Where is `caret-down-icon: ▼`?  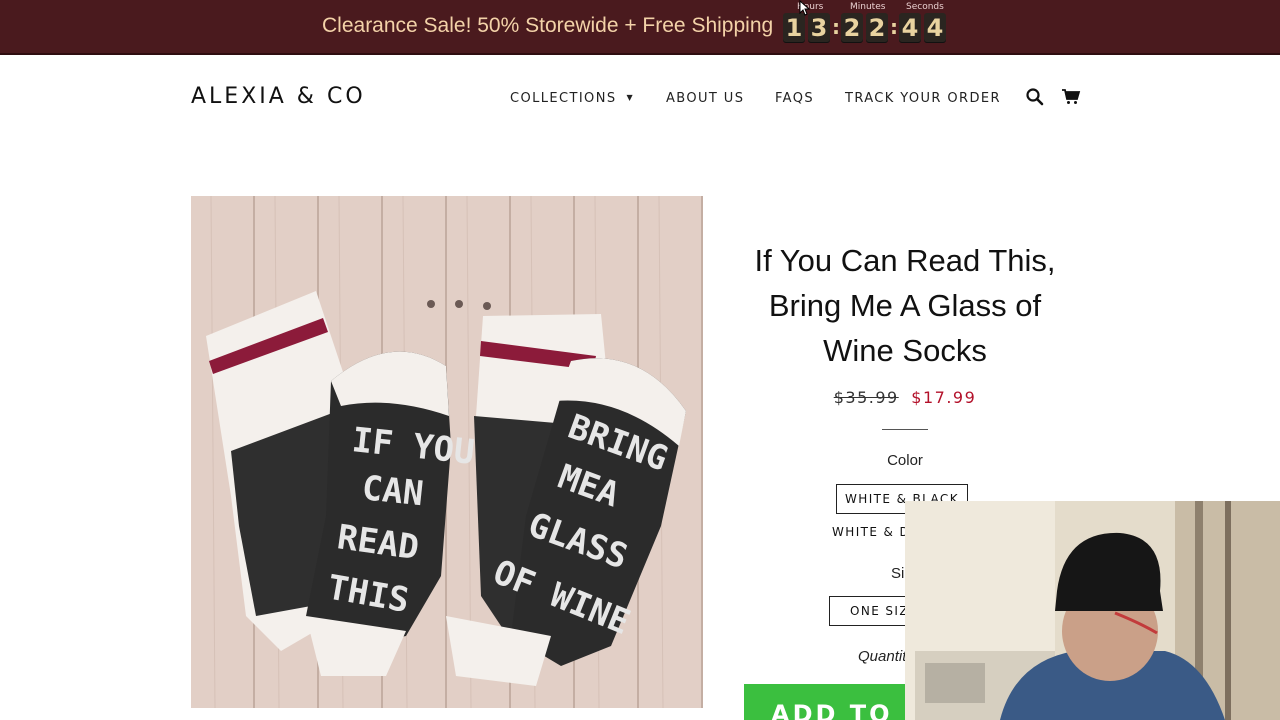 caret-down-icon: ▼ is located at coordinates (630, 97).